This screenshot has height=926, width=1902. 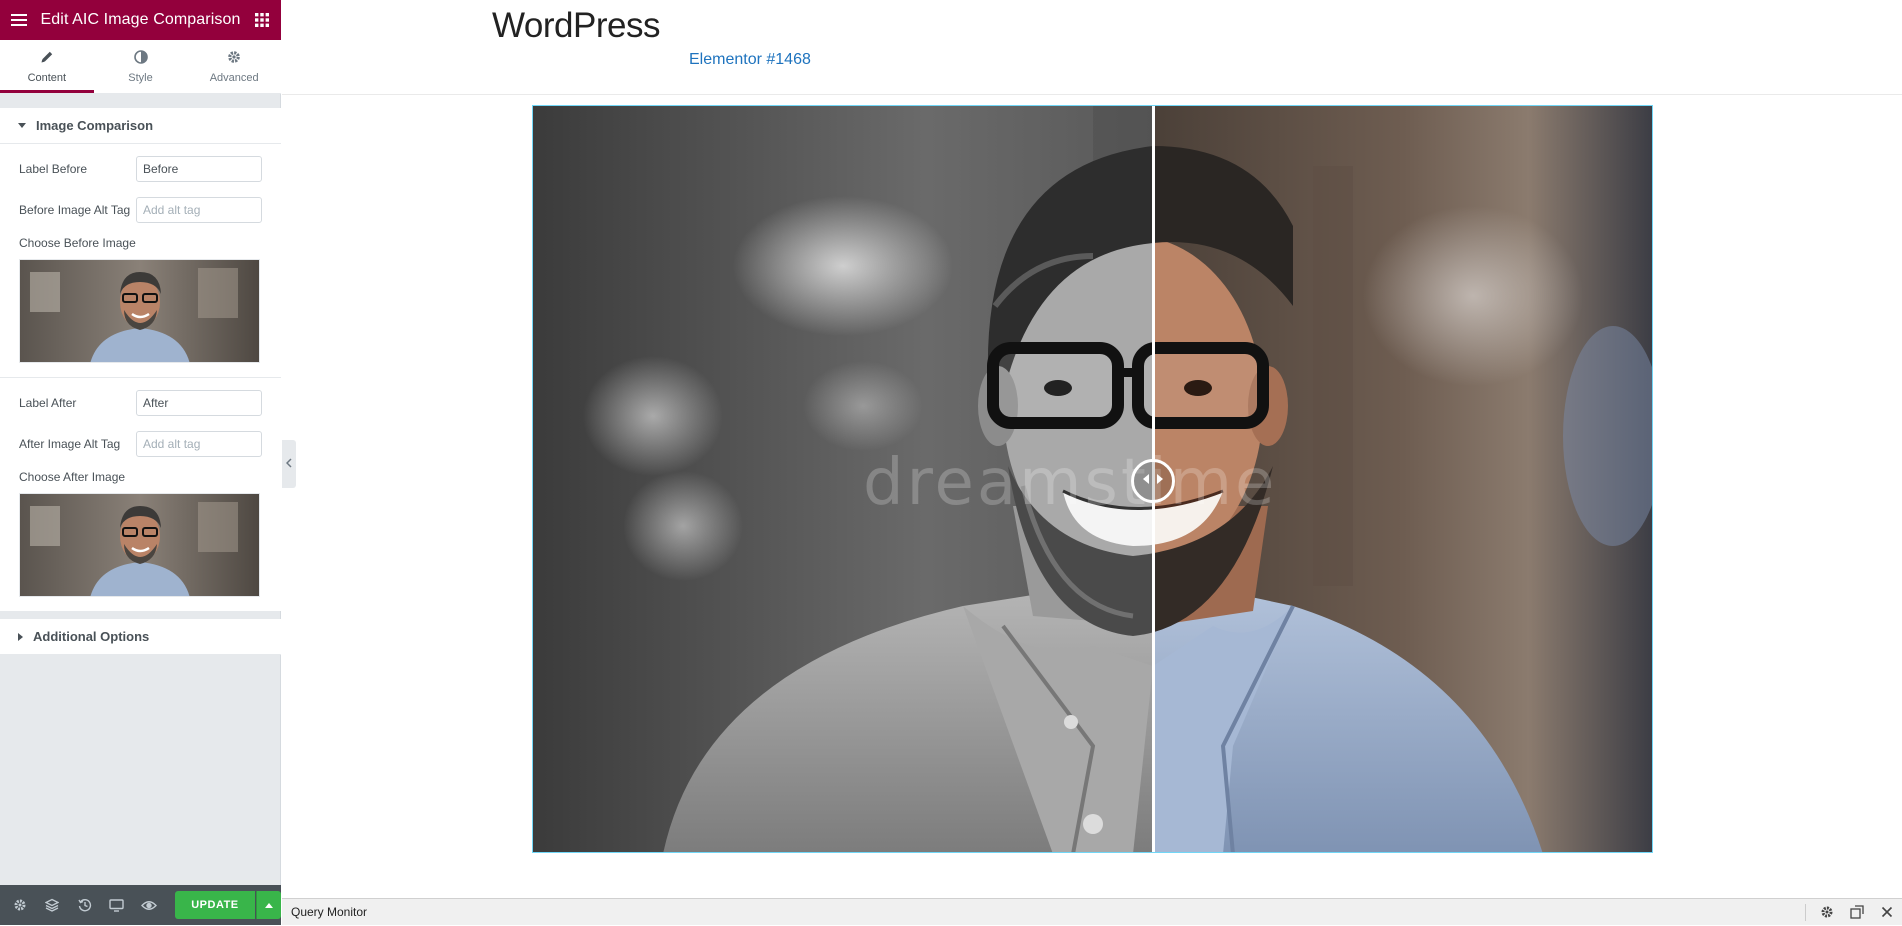 What do you see at coordinates (85, 905) in the screenshot?
I see `history-icon` at bounding box center [85, 905].